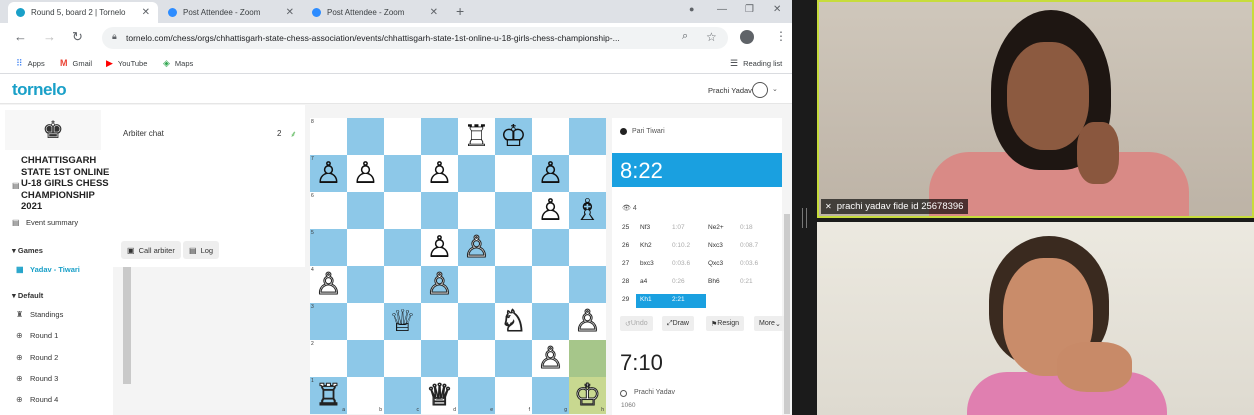 This screenshot has height=415, width=1254. What do you see at coordinates (804, 207) in the screenshot?
I see `panel-divider` at bounding box center [804, 207].